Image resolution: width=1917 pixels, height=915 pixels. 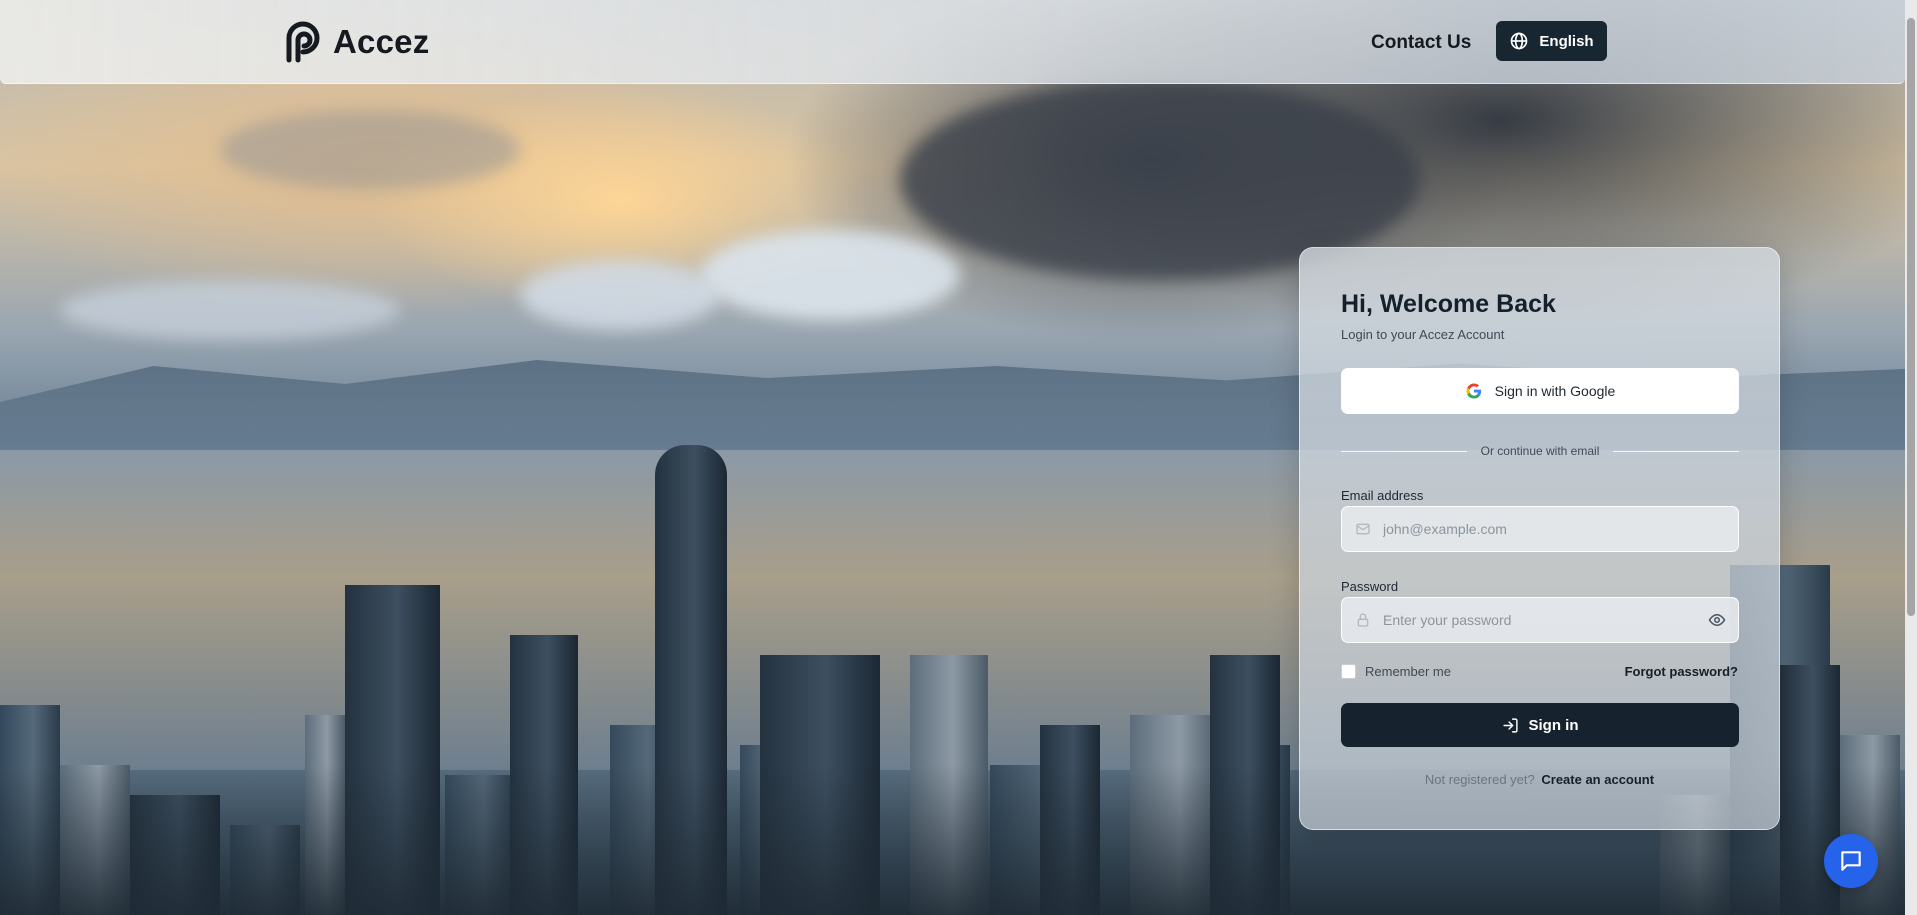 I want to click on sign-in-label: Sign in, so click(x=1553, y=725).